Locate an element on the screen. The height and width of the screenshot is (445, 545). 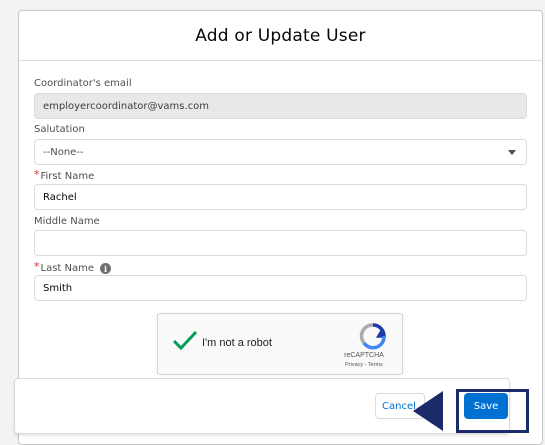
coordinator-email-value: employercoordinator@vams.com is located at coordinates (126, 106).